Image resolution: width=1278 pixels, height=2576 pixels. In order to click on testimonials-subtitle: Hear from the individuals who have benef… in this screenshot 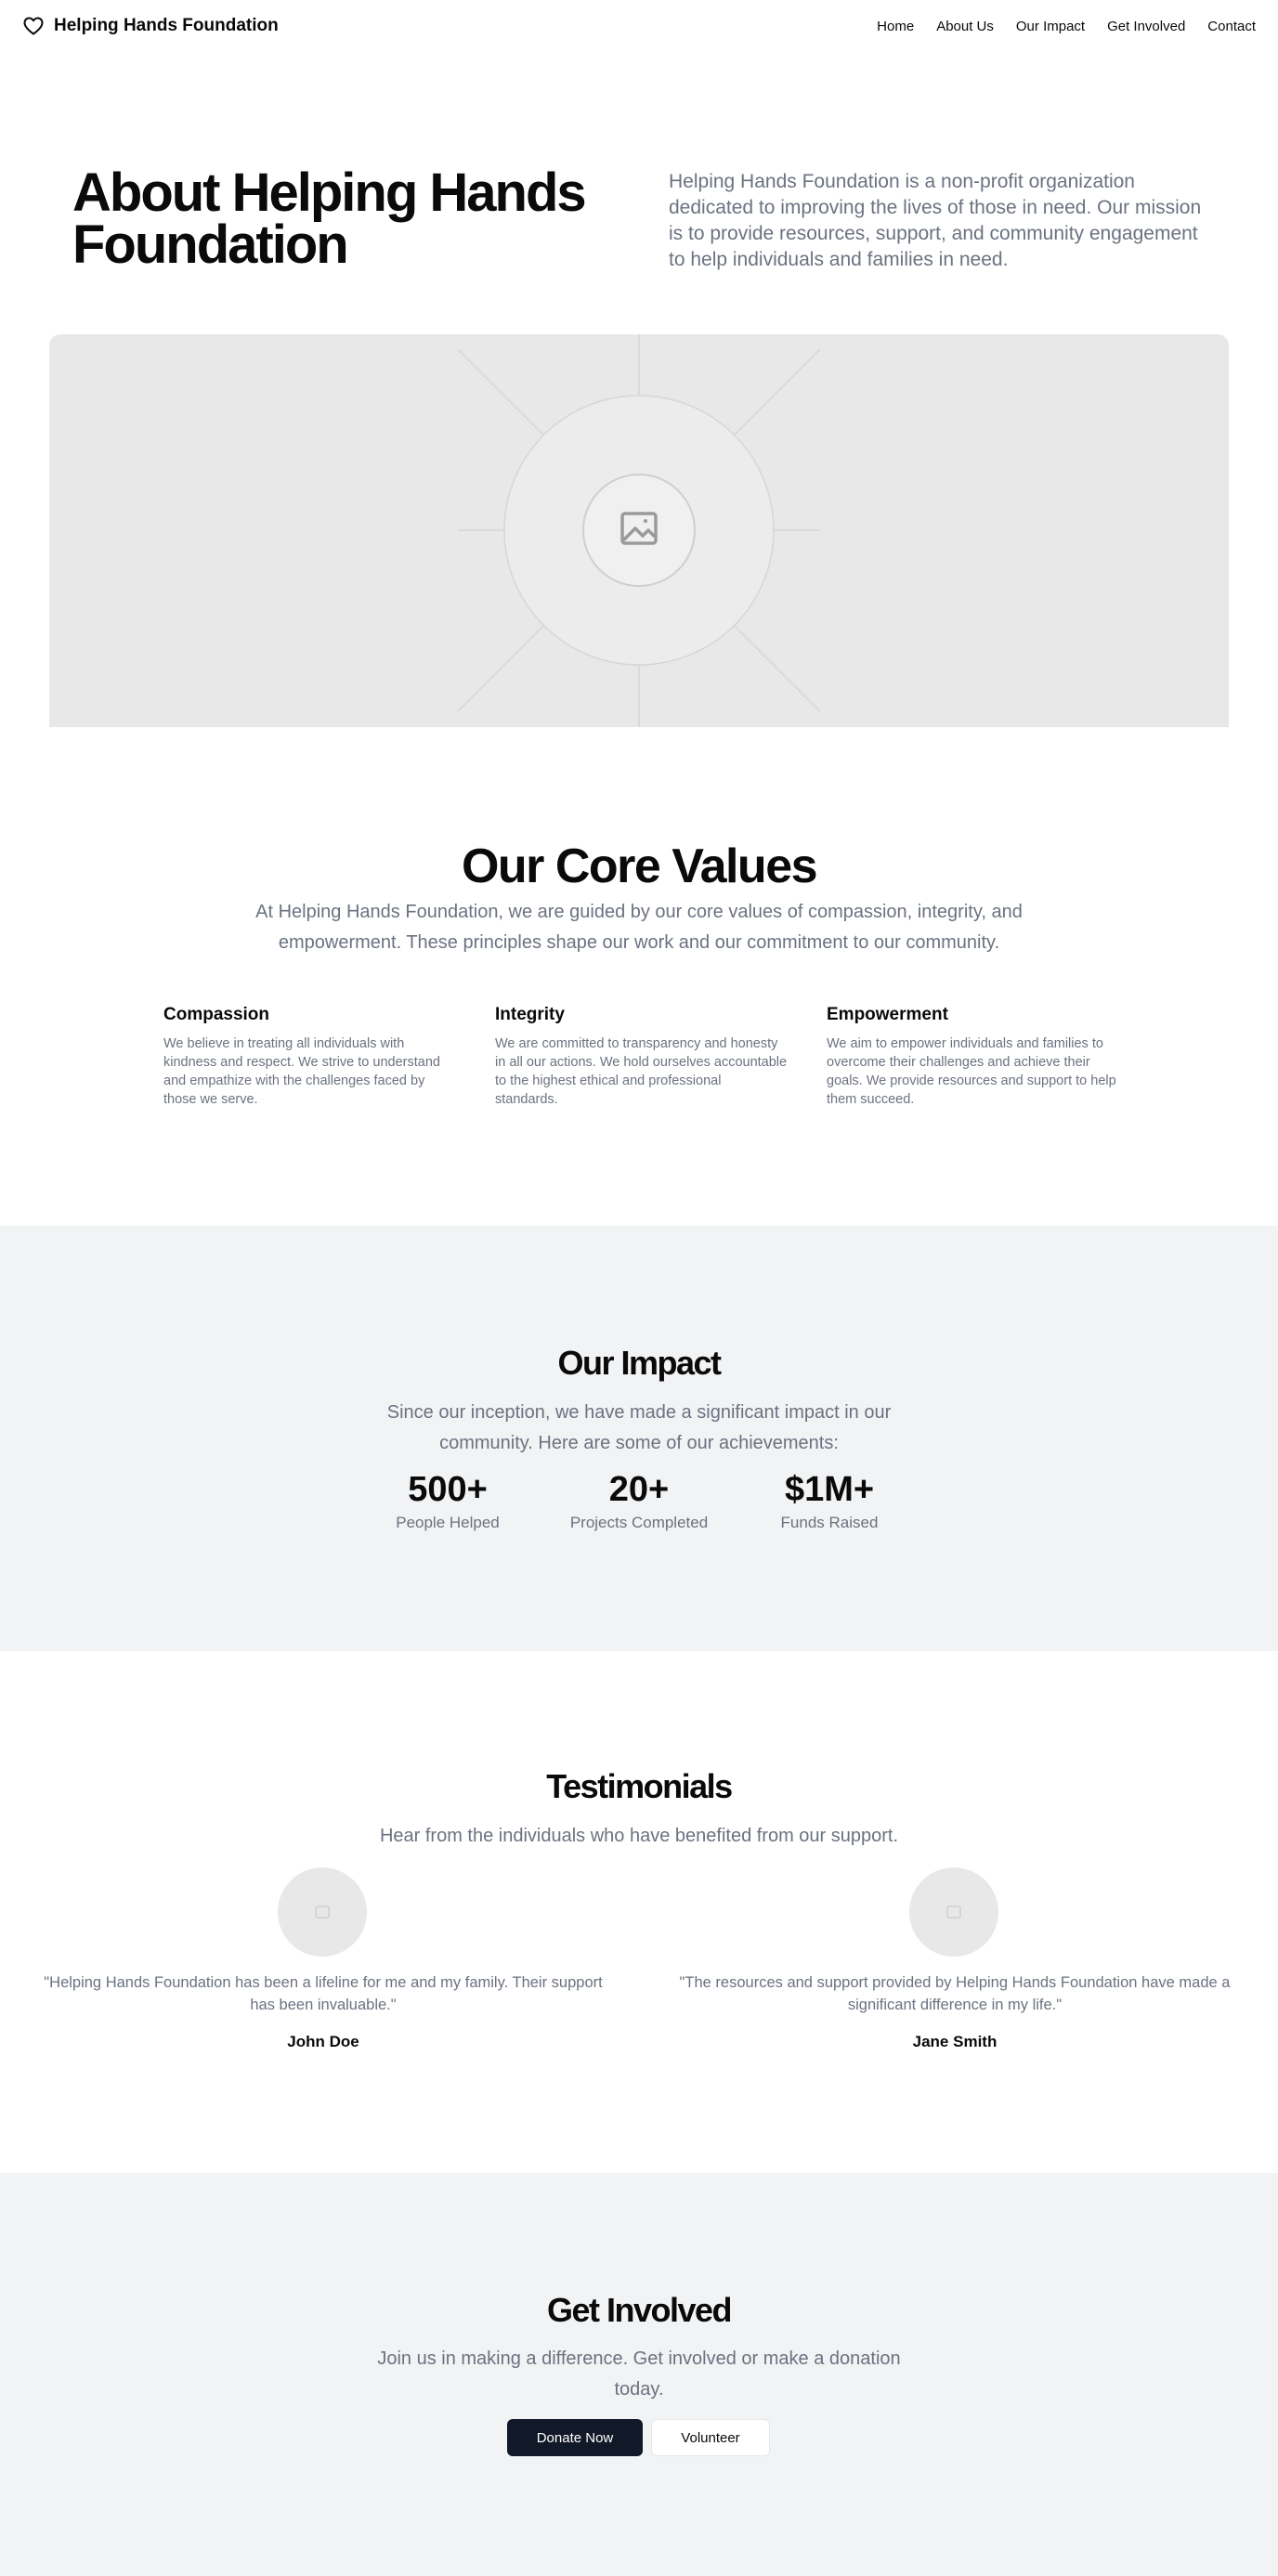, I will do `click(639, 1836)`.